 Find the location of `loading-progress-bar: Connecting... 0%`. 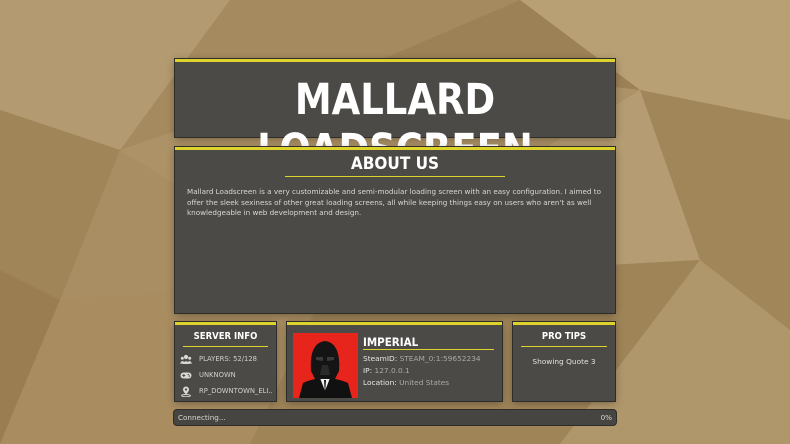

loading-progress-bar: Connecting... 0% is located at coordinates (395, 417).